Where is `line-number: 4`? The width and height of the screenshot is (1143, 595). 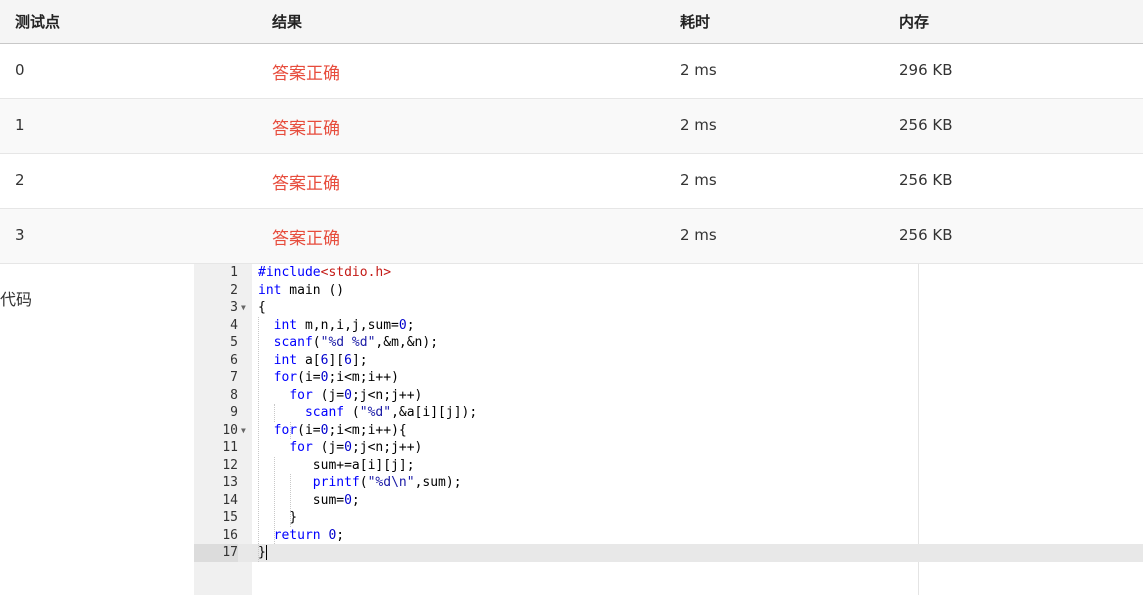 line-number: 4 is located at coordinates (234, 325).